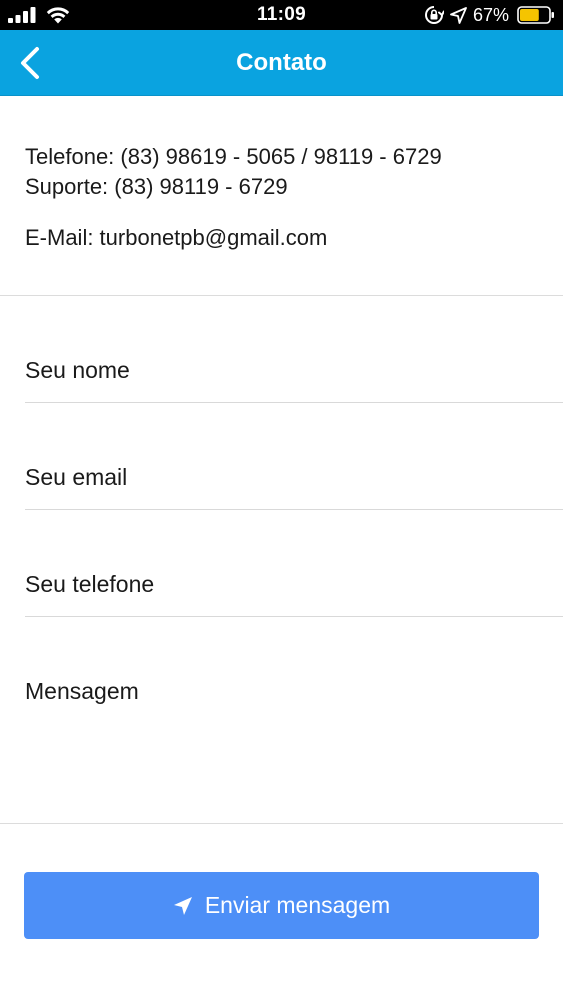 The height and width of the screenshot is (1000, 563). What do you see at coordinates (529, 15) in the screenshot?
I see `battery-fill` at bounding box center [529, 15].